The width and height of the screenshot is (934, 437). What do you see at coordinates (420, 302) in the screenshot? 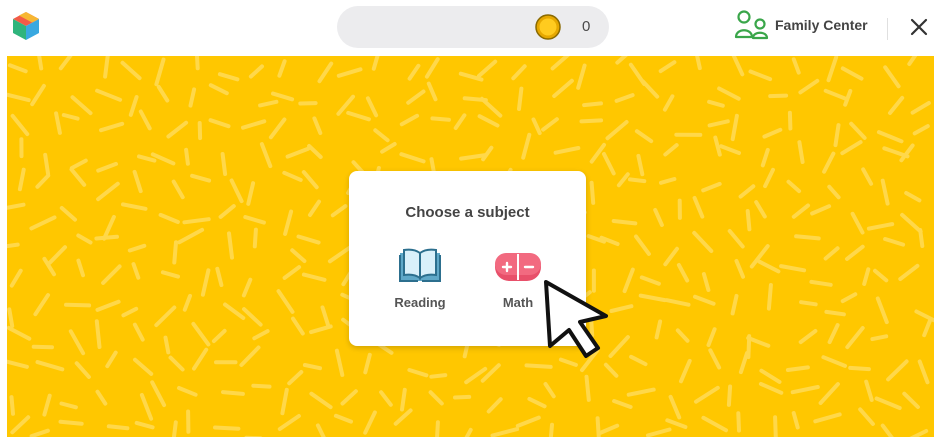
I see `subject-reading-label: Reading` at bounding box center [420, 302].